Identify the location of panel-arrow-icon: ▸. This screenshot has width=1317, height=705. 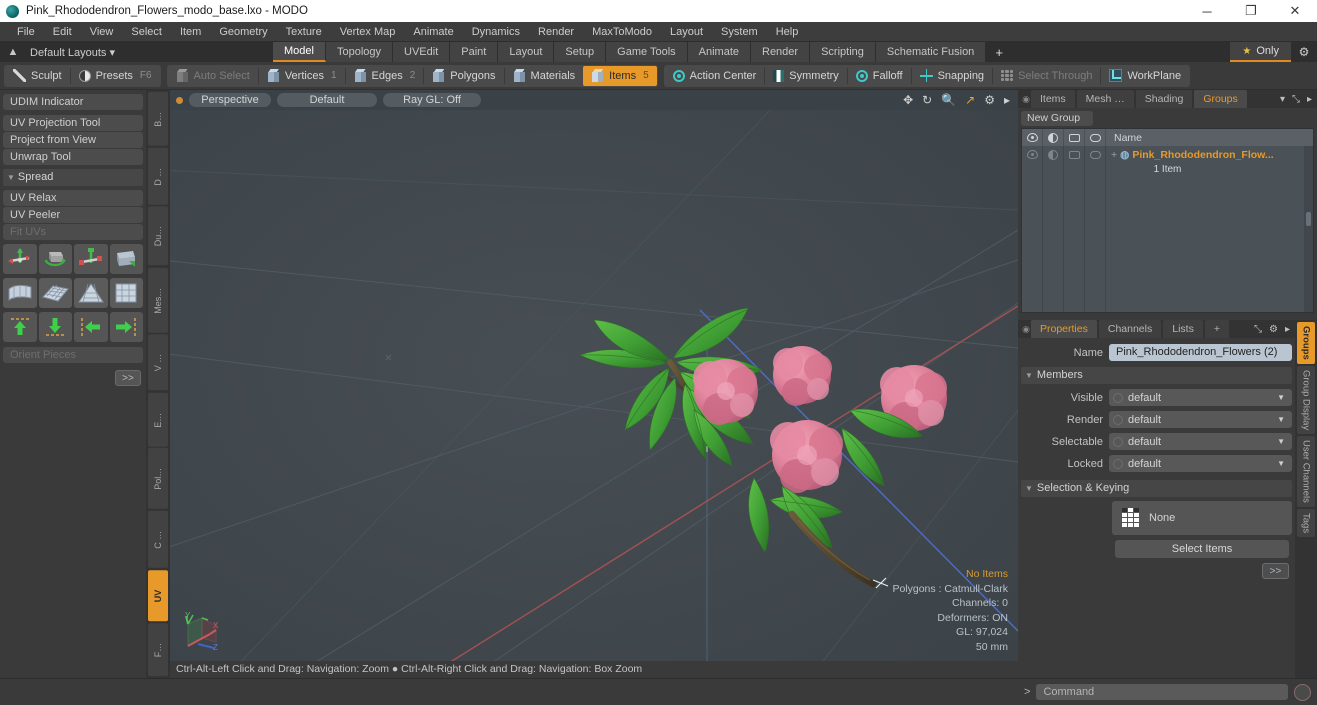
(1309, 99).